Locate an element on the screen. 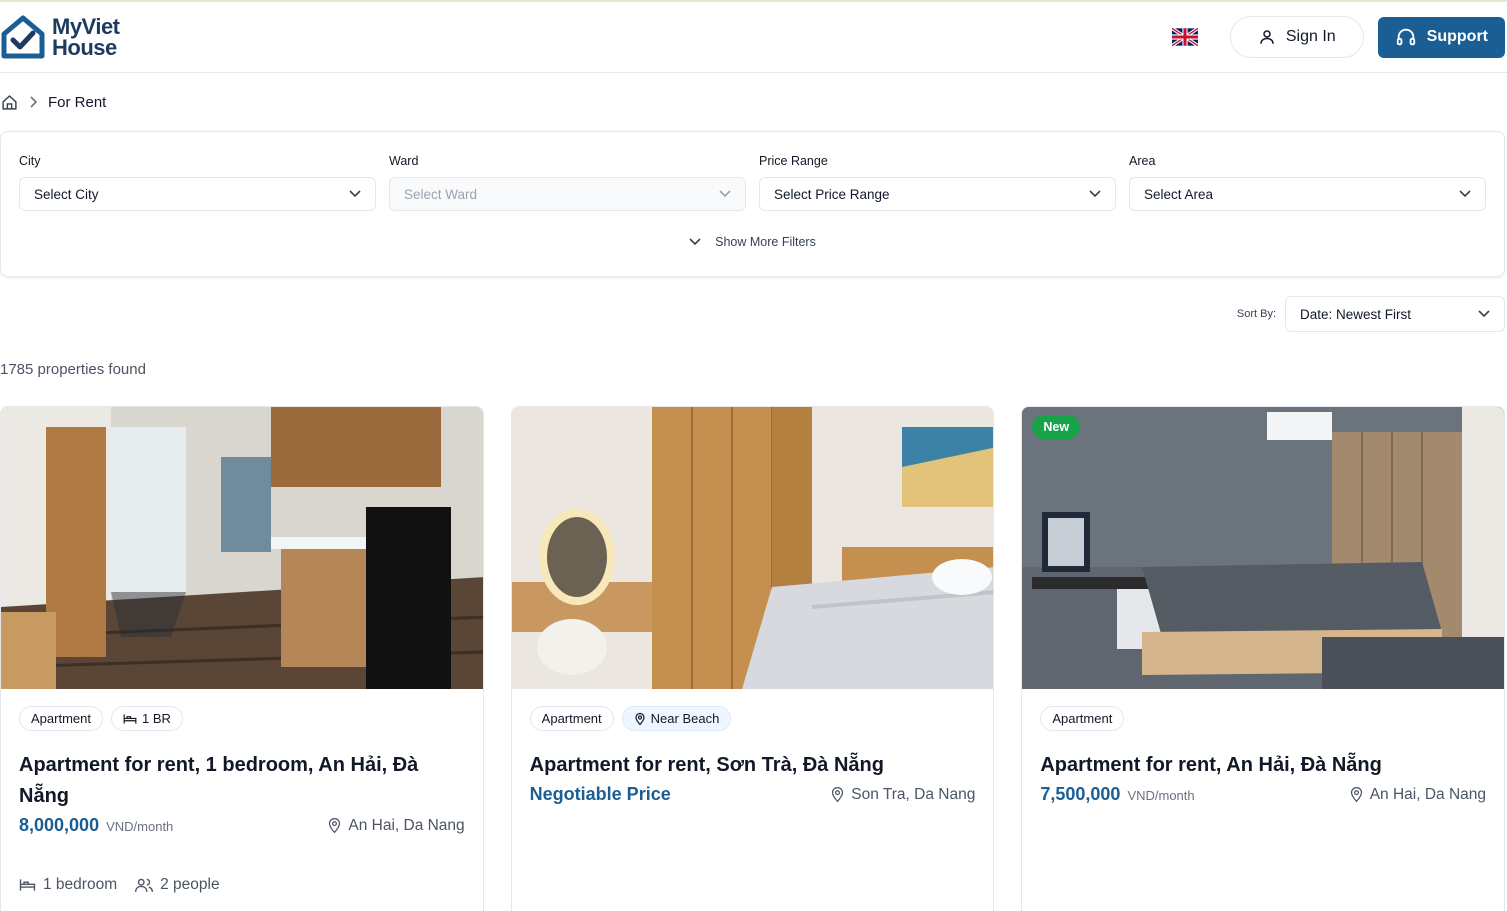 Image resolution: width=1507 pixels, height=911 pixels. sign-in-label: Sign In is located at coordinates (1310, 36).